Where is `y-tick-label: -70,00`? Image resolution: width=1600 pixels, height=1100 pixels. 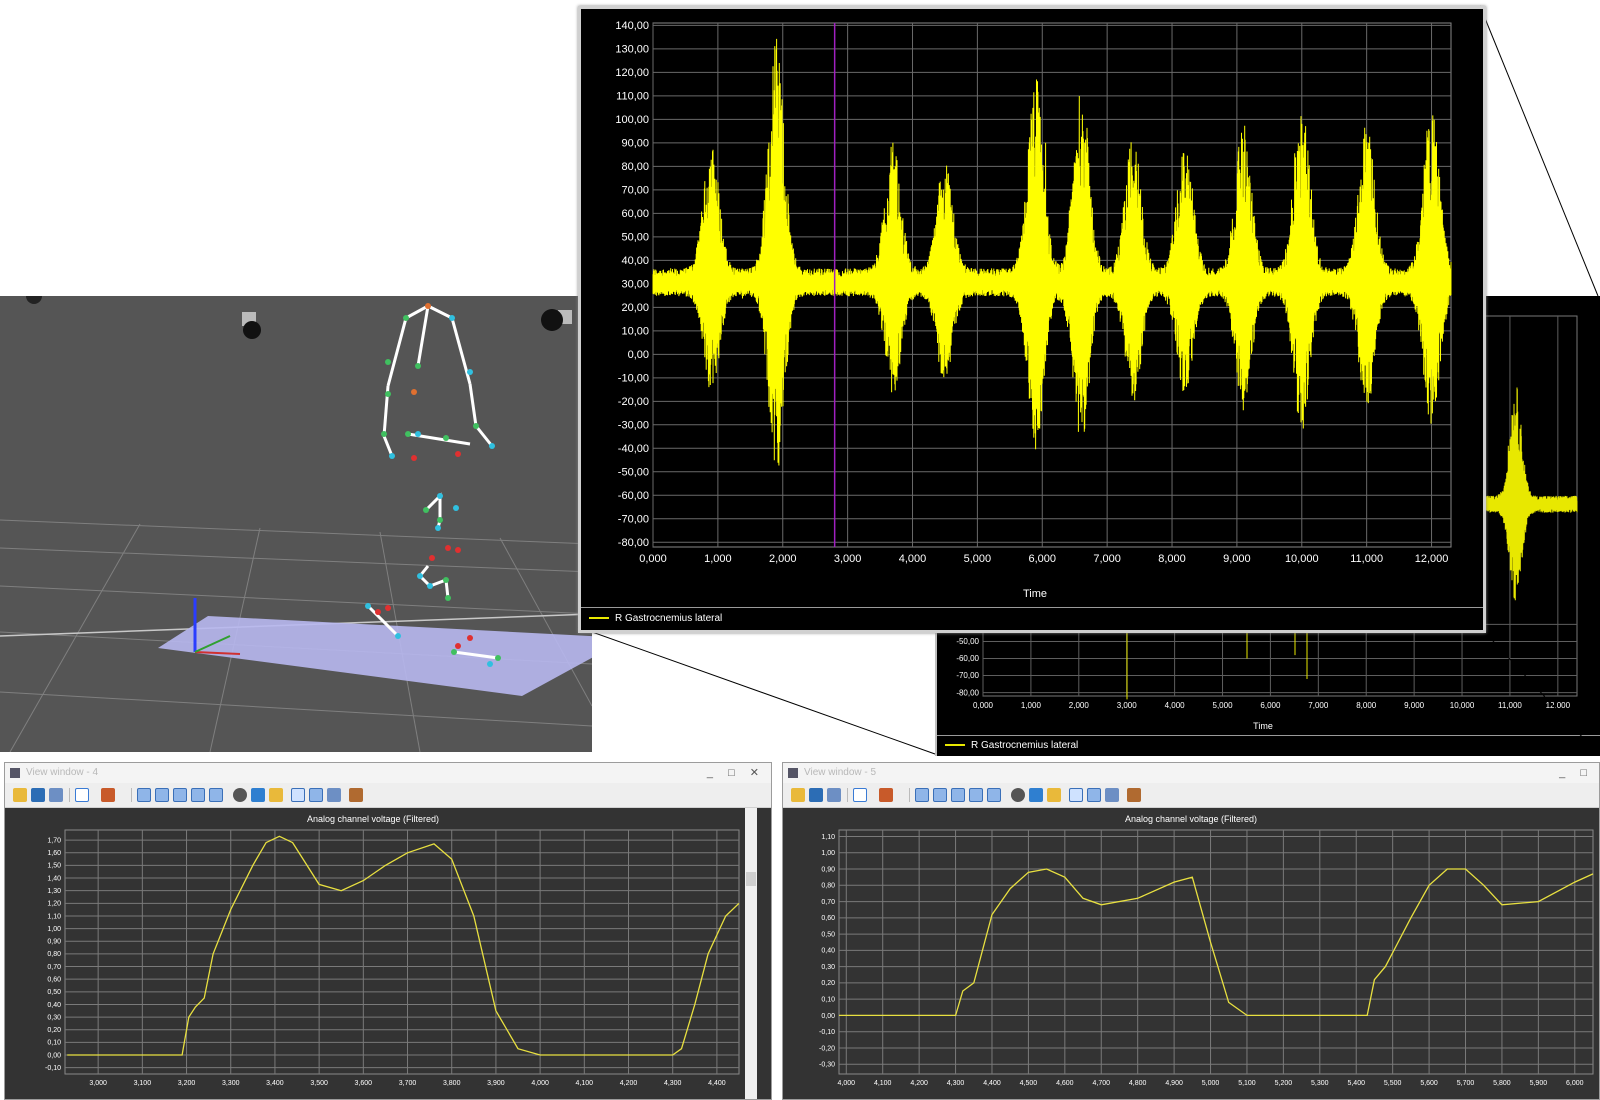 y-tick-label: -70,00 is located at coordinates (633, 519).